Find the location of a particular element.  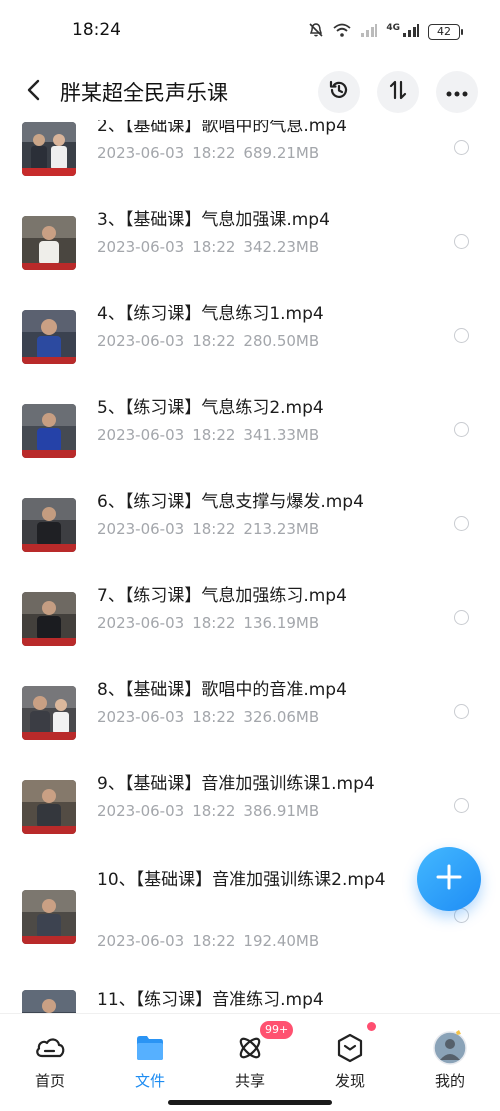

file-name: 2、【基础课】歌唱中的气息.mp4 is located at coordinates (222, 128).